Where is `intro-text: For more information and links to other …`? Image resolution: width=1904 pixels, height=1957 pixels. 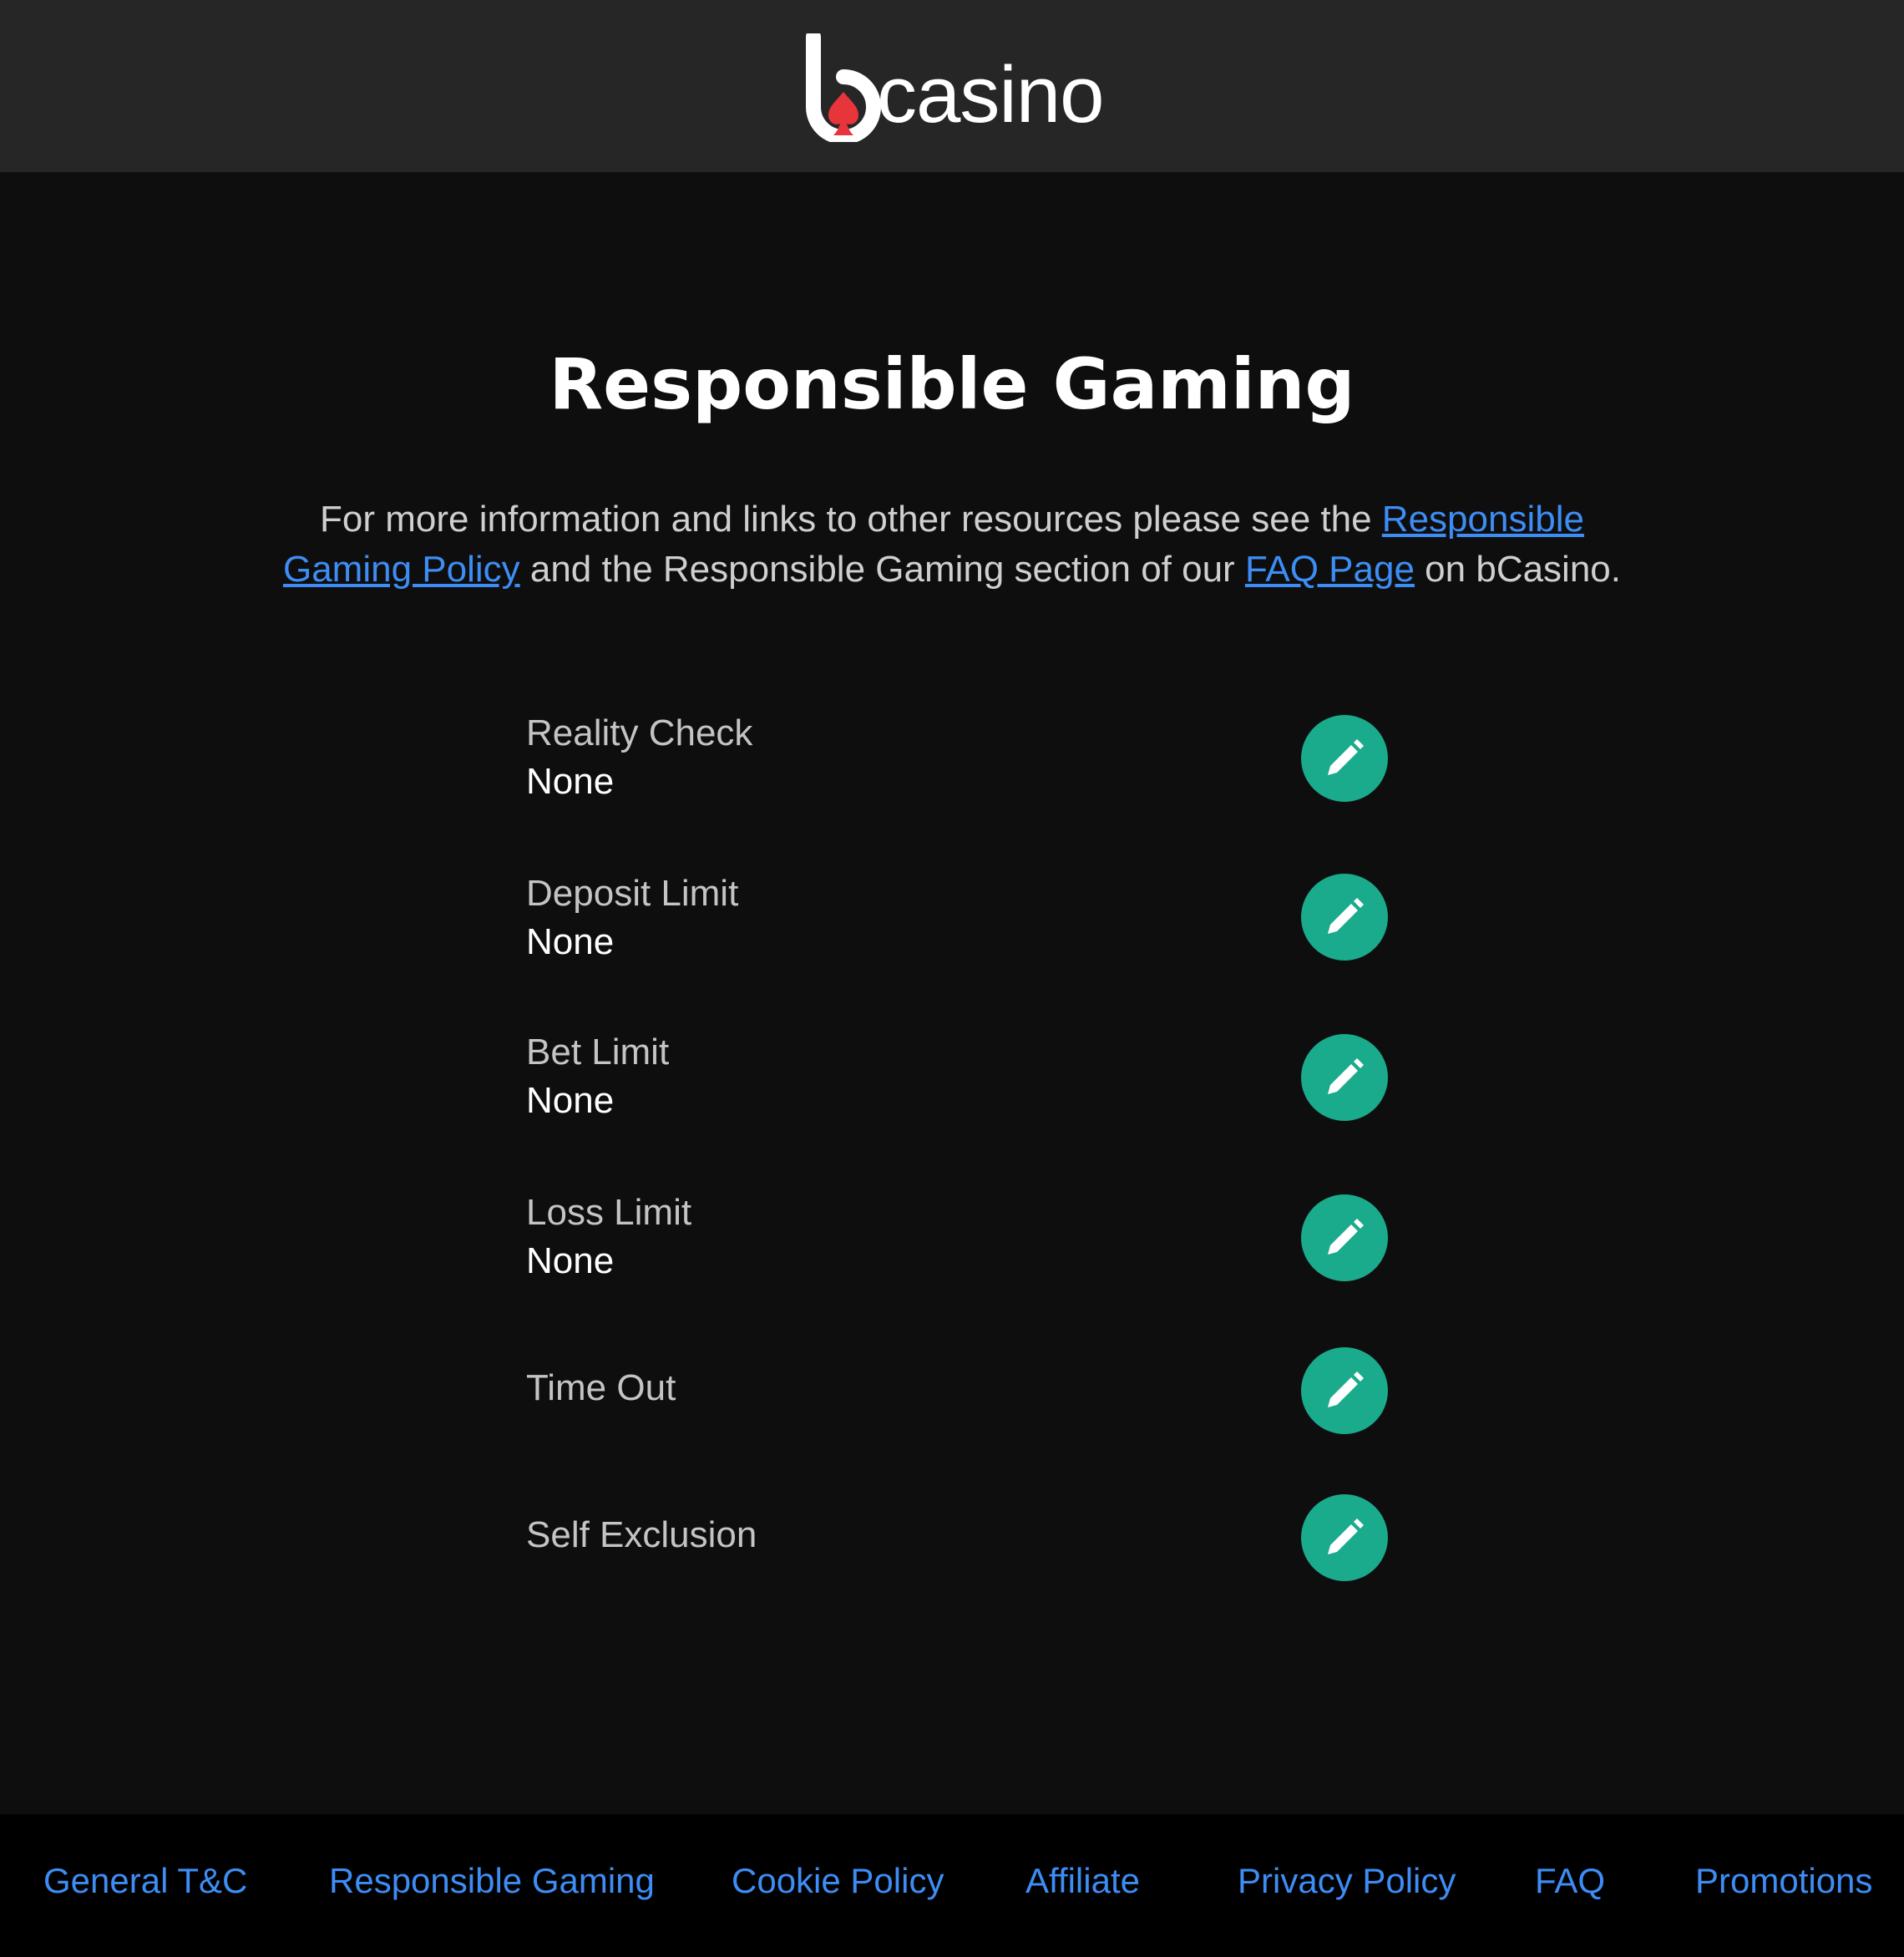 intro-text: For more information and links to other … is located at coordinates (952, 544).